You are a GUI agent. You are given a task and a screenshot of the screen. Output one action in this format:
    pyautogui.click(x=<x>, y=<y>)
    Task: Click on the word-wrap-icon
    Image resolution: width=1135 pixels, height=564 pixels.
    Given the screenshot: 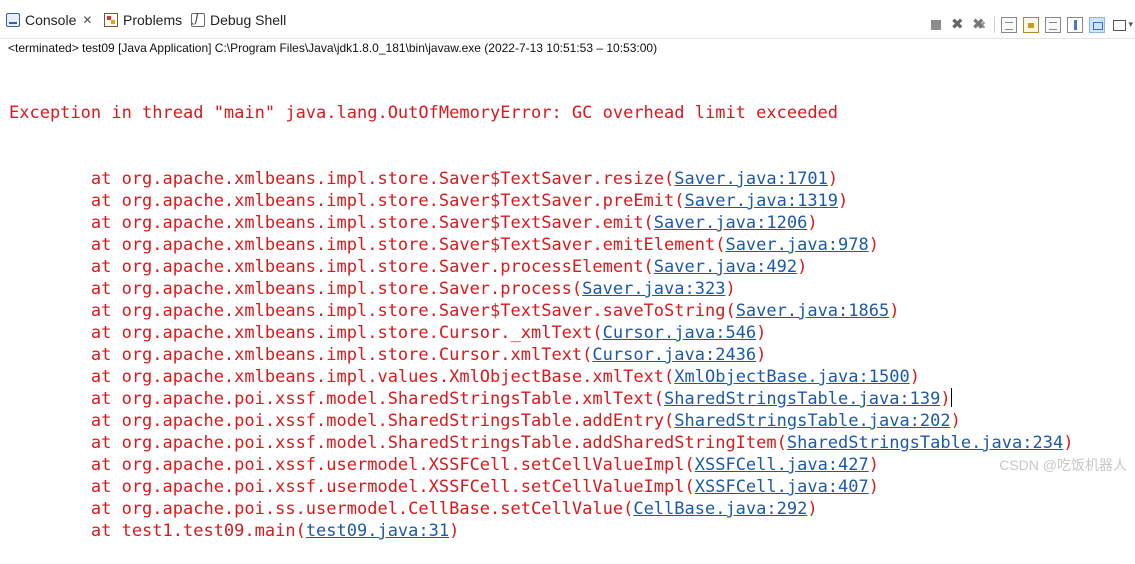 What is the action you would take?
    pyautogui.click(x=1053, y=25)
    